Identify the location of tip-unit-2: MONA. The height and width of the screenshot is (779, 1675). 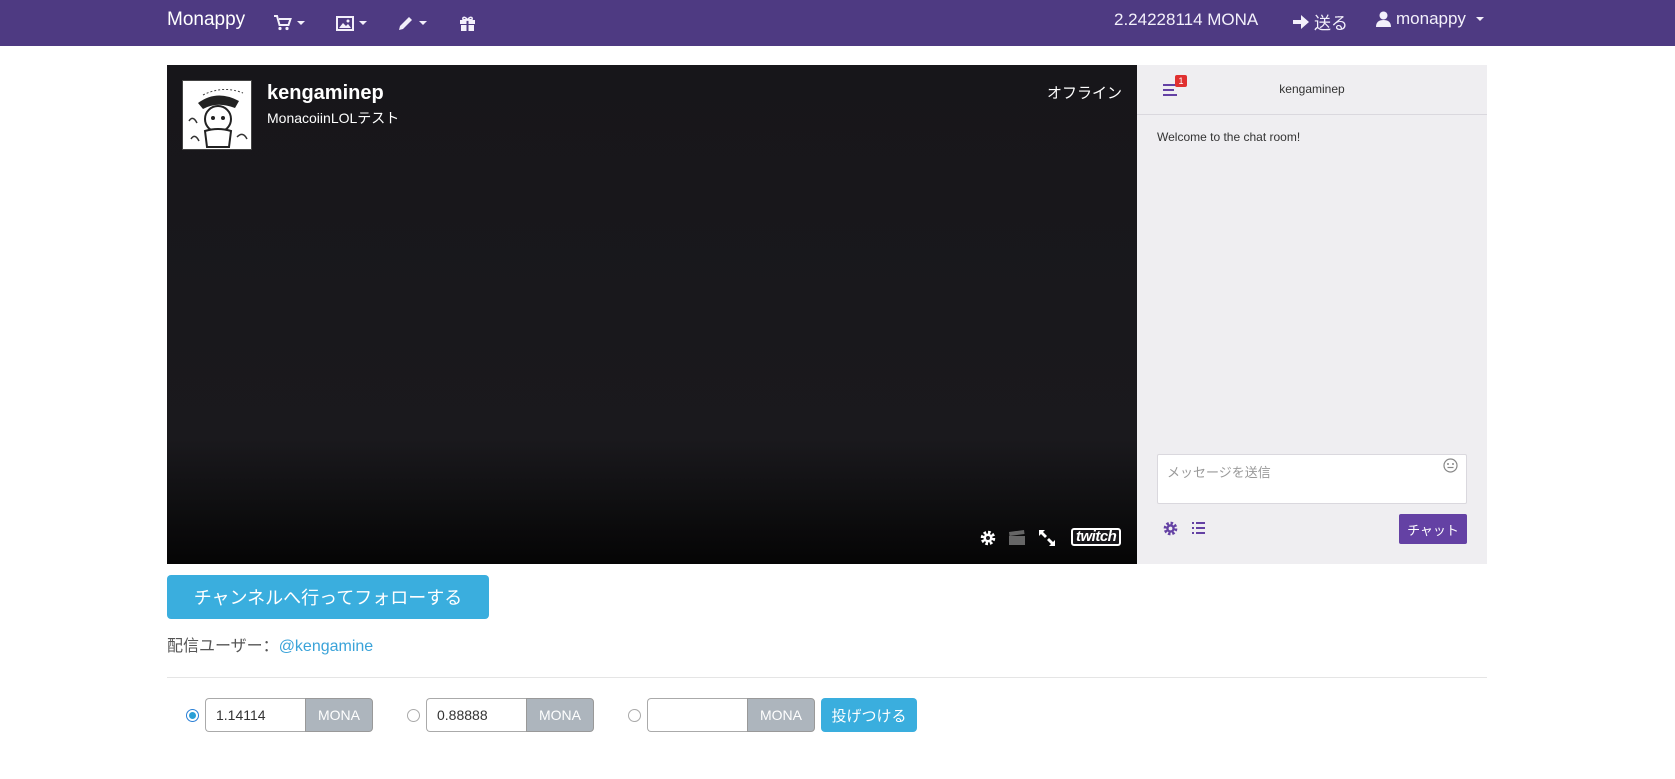
(560, 715).